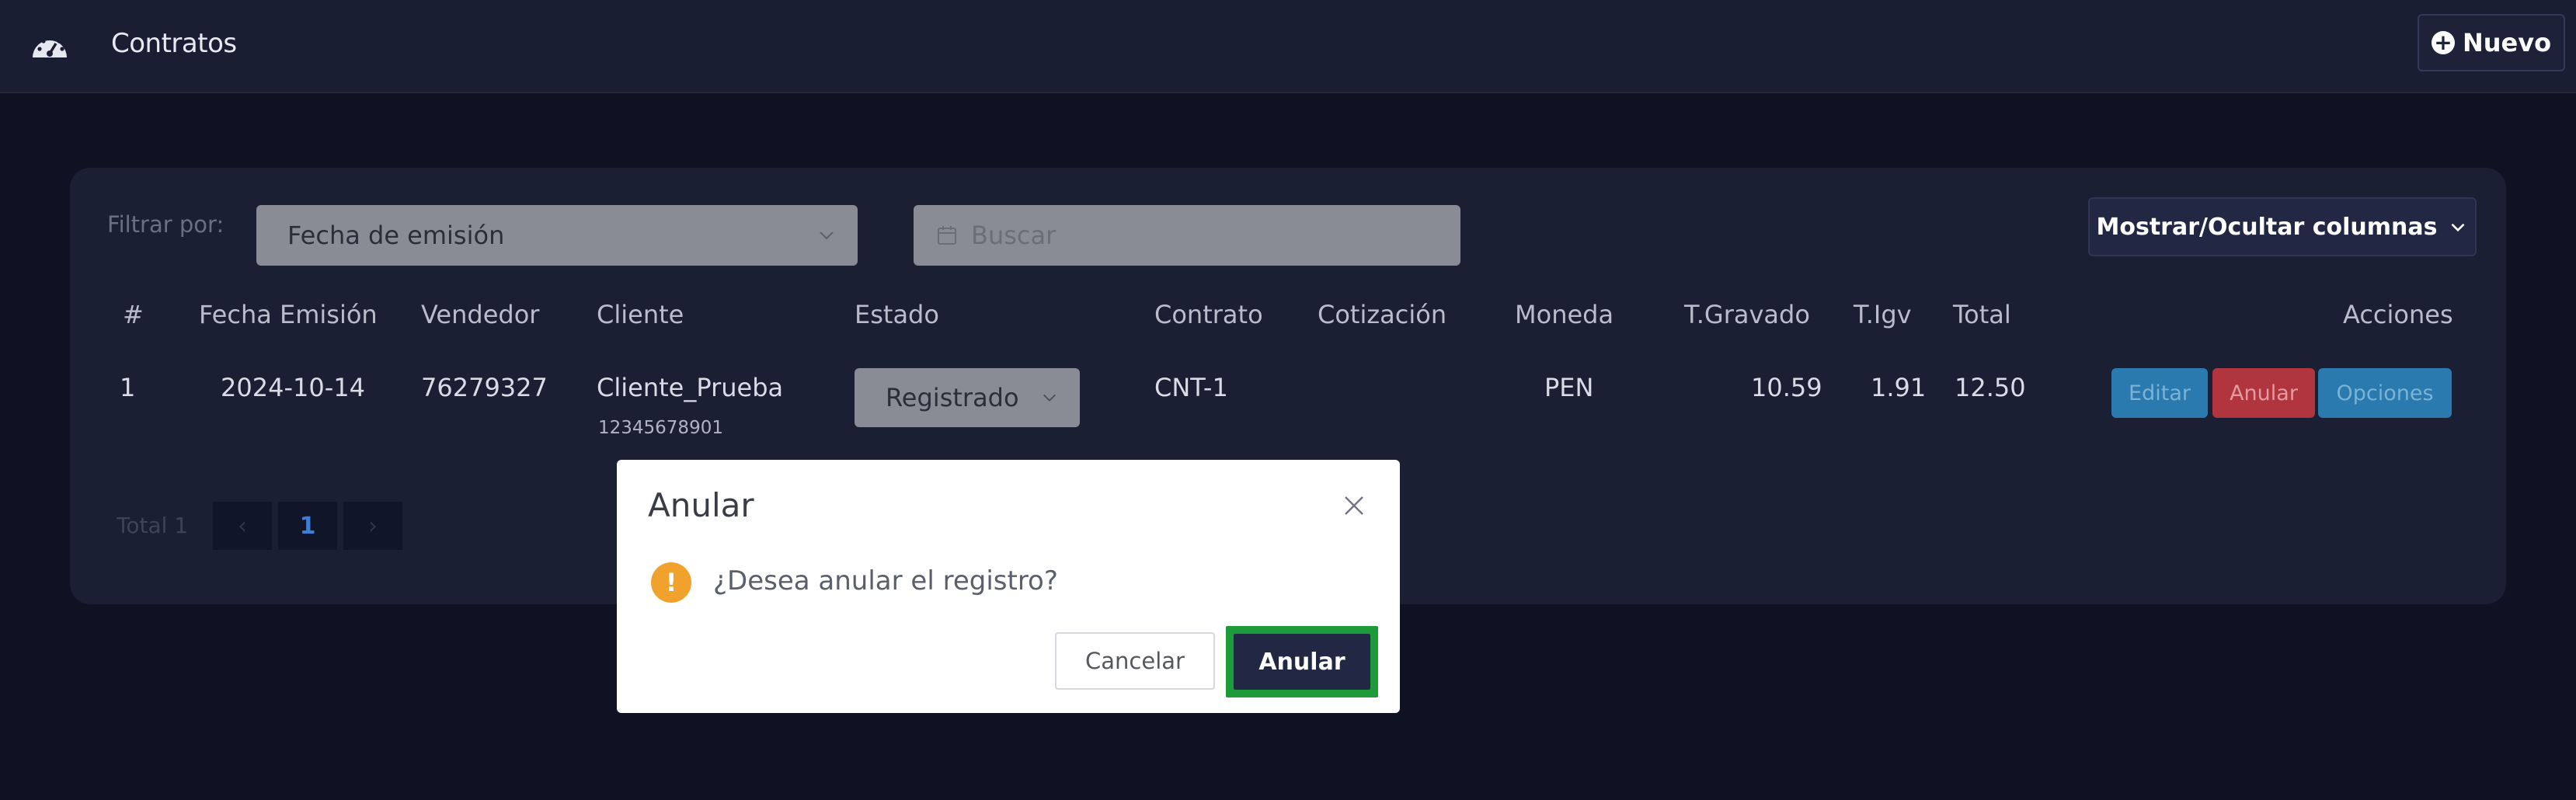  I want to click on cell-total: 12.50, so click(1990, 388).